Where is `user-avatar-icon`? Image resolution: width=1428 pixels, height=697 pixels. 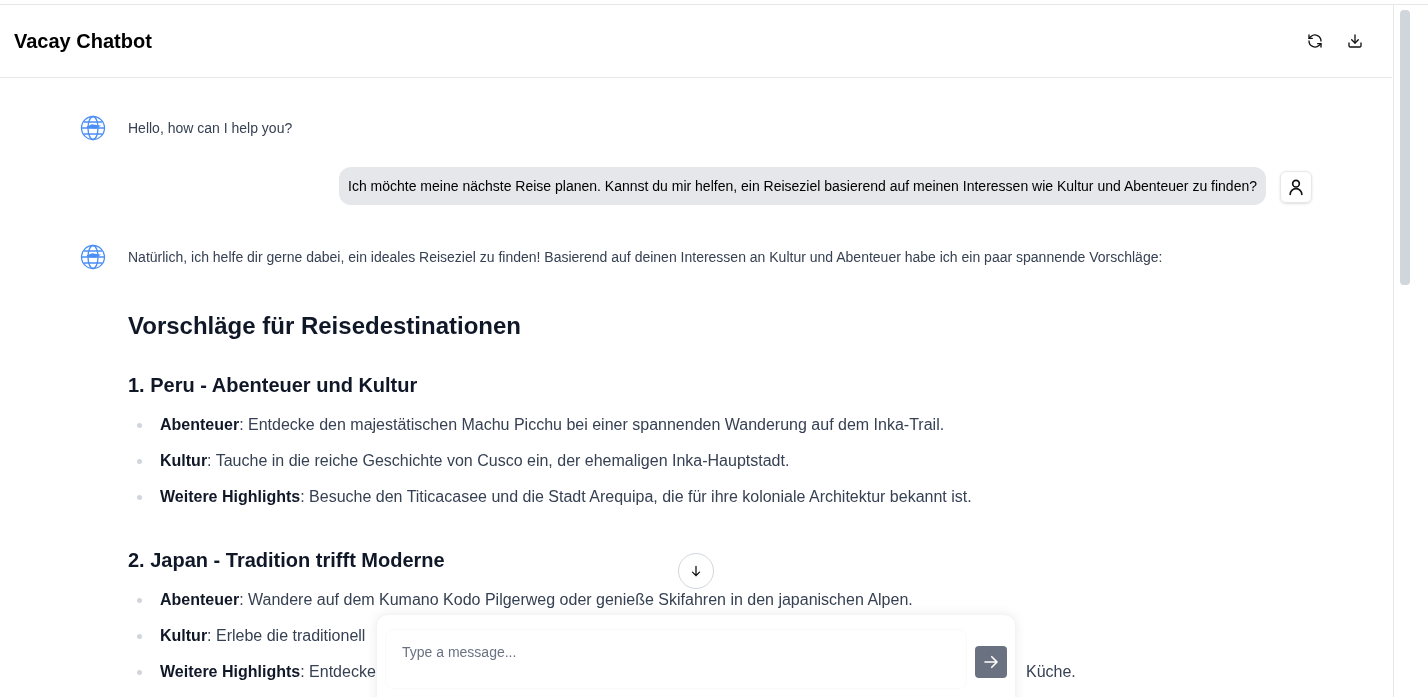 user-avatar-icon is located at coordinates (1296, 187).